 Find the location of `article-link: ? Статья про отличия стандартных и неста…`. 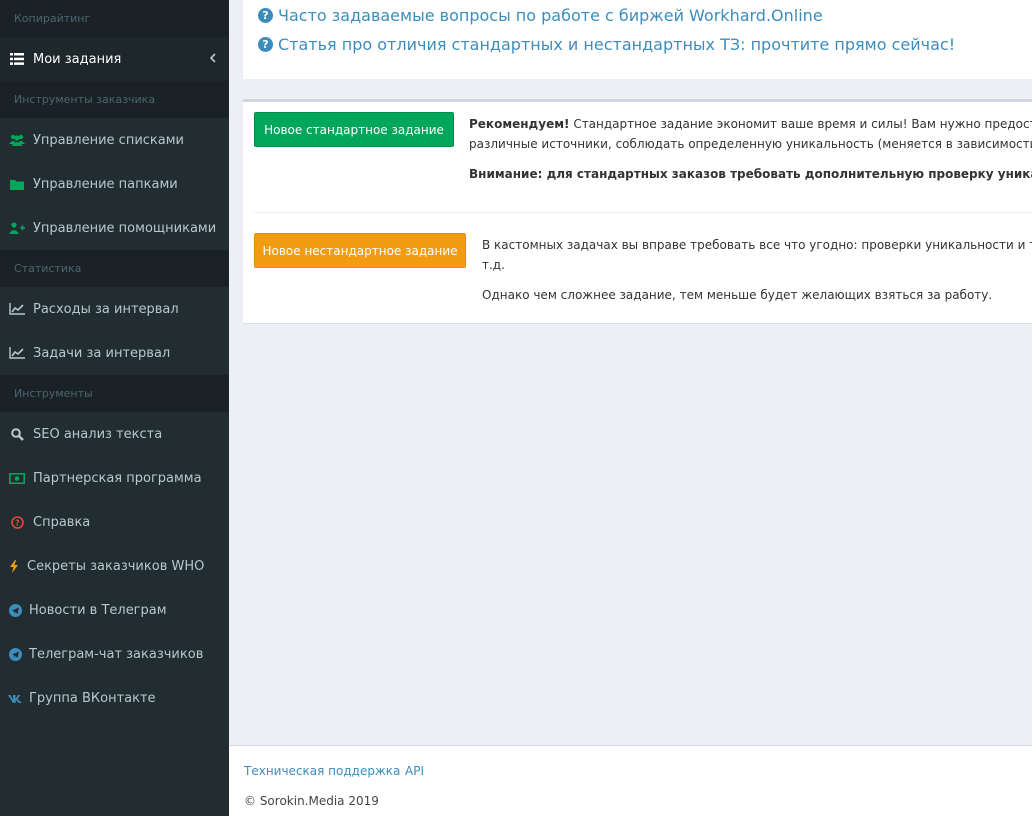

article-link: ? Статья про отличия стандартных и неста… is located at coordinates (606, 44).